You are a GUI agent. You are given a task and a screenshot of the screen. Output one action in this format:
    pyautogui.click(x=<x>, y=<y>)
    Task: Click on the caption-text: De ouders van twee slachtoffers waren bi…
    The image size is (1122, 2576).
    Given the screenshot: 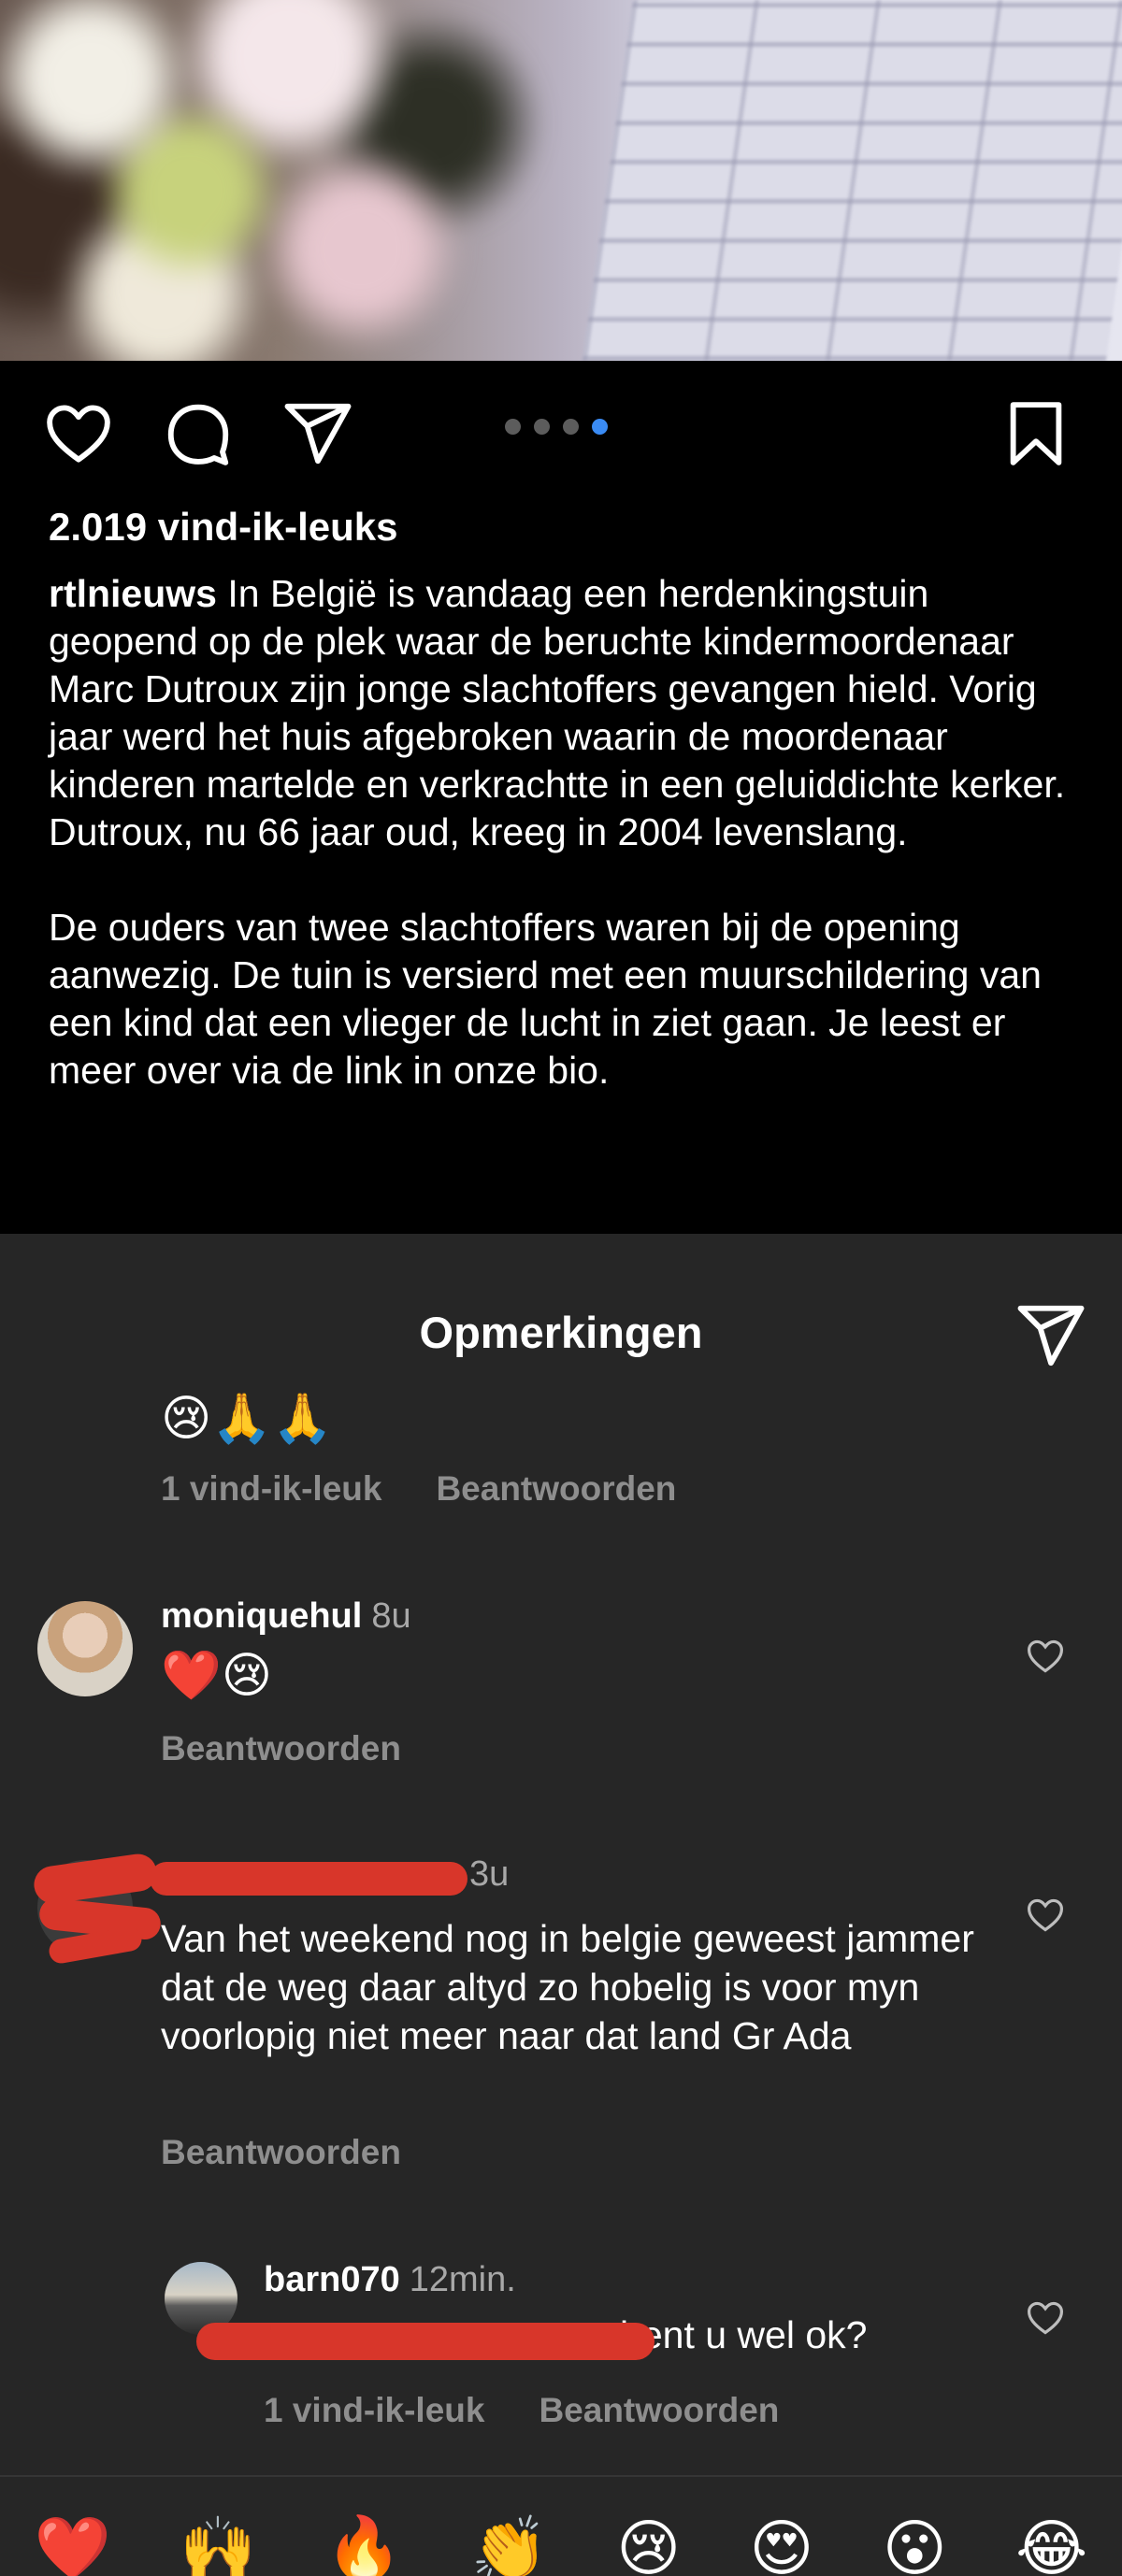 What is the action you would take?
    pyautogui.click(x=546, y=999)
    